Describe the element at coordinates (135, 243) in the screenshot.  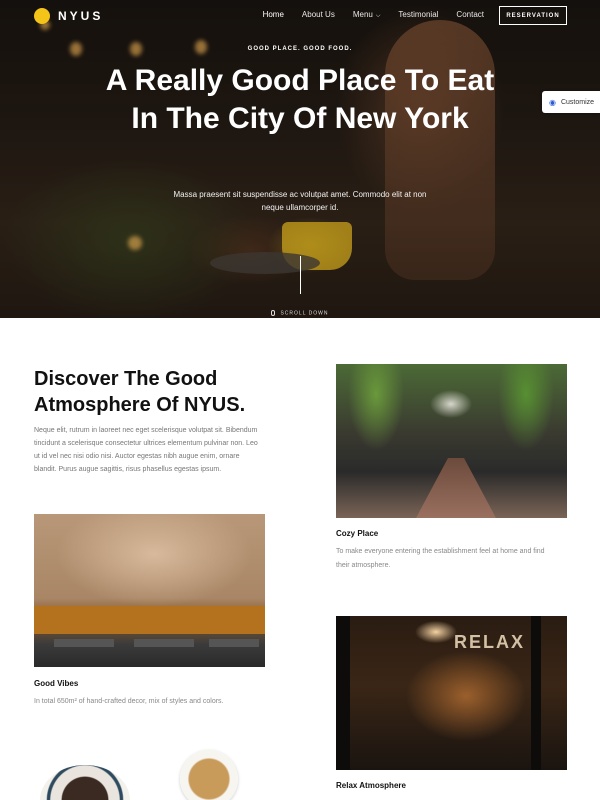
I see `hero-bokeh` at that location.